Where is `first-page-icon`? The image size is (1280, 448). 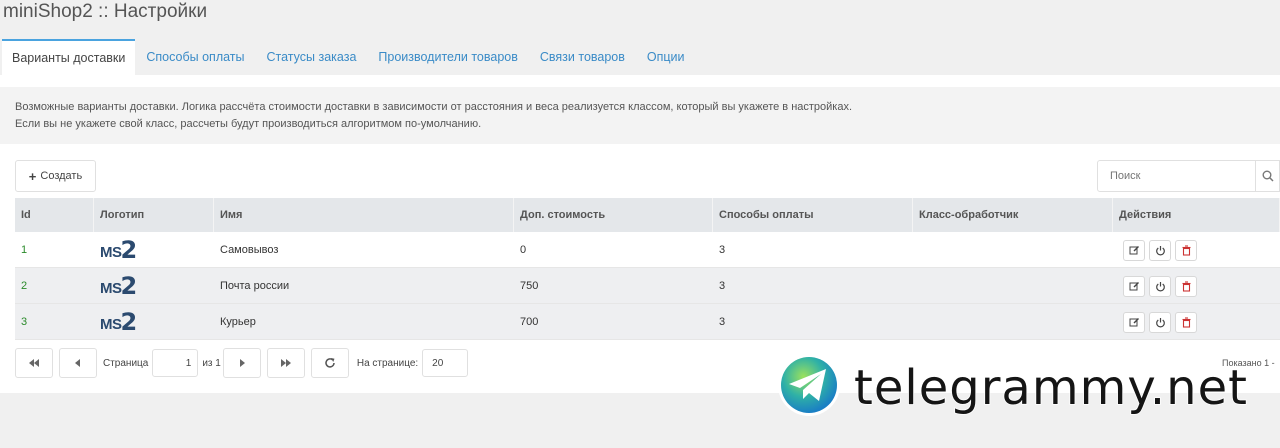
first-page-icon is located at coordinates (34, 363).